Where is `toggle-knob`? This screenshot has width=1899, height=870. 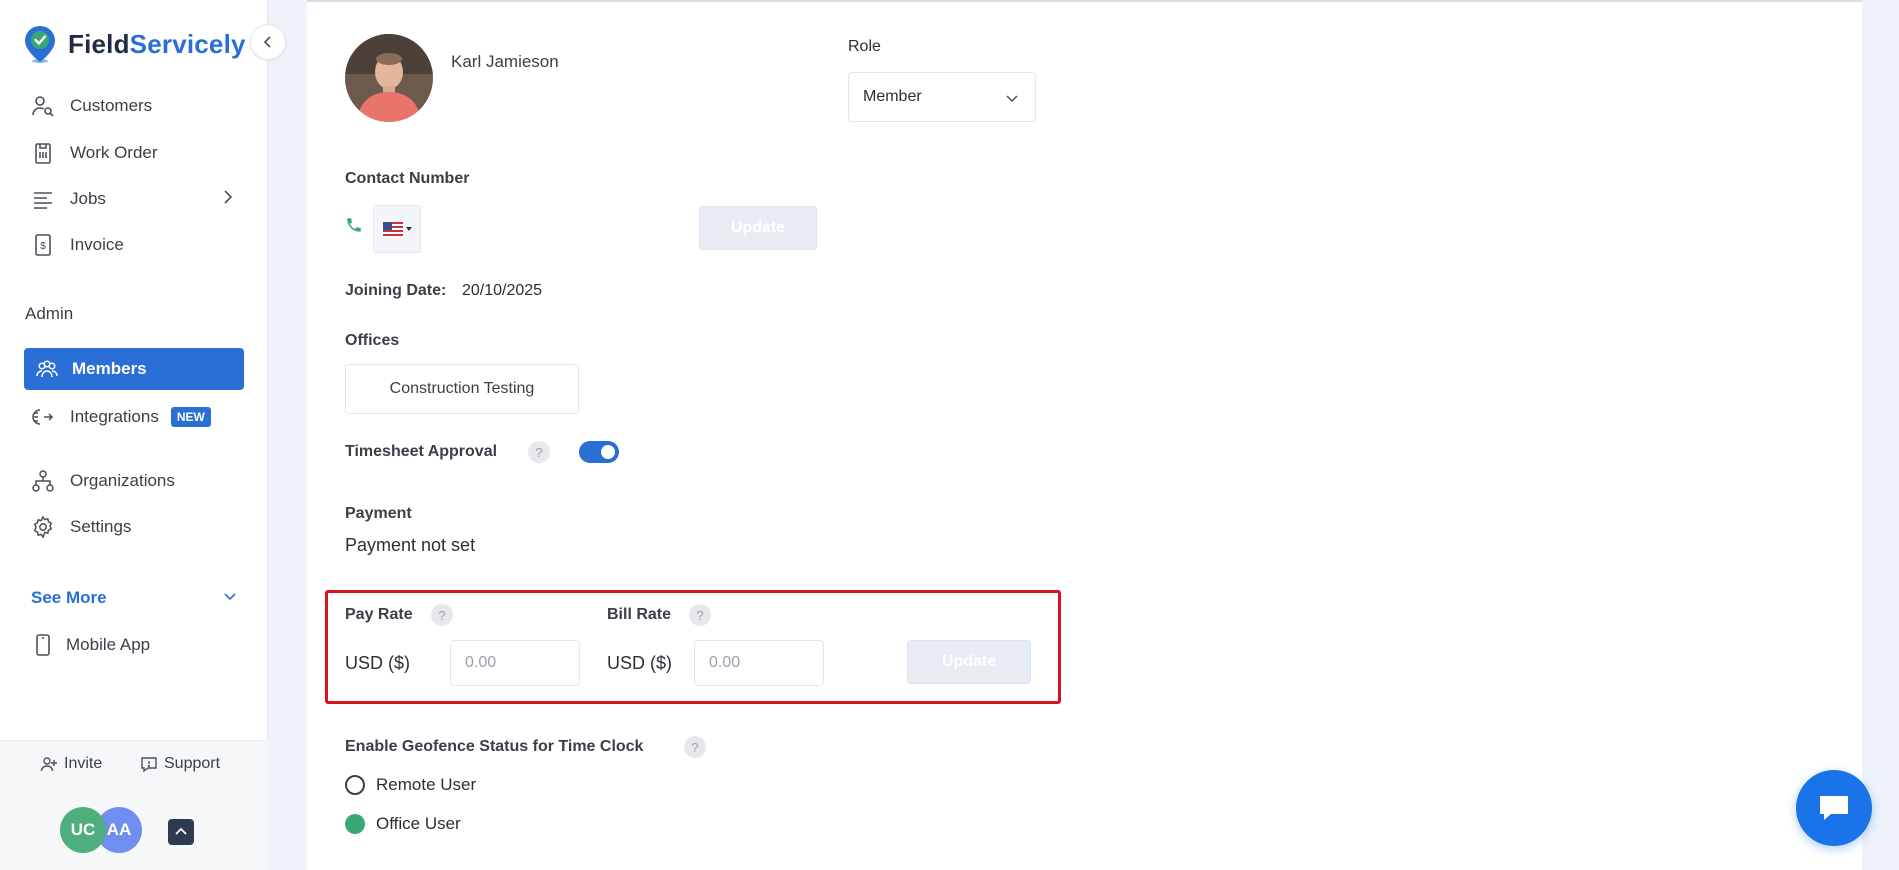
toggle-knob is located at coordinates (608, 452).